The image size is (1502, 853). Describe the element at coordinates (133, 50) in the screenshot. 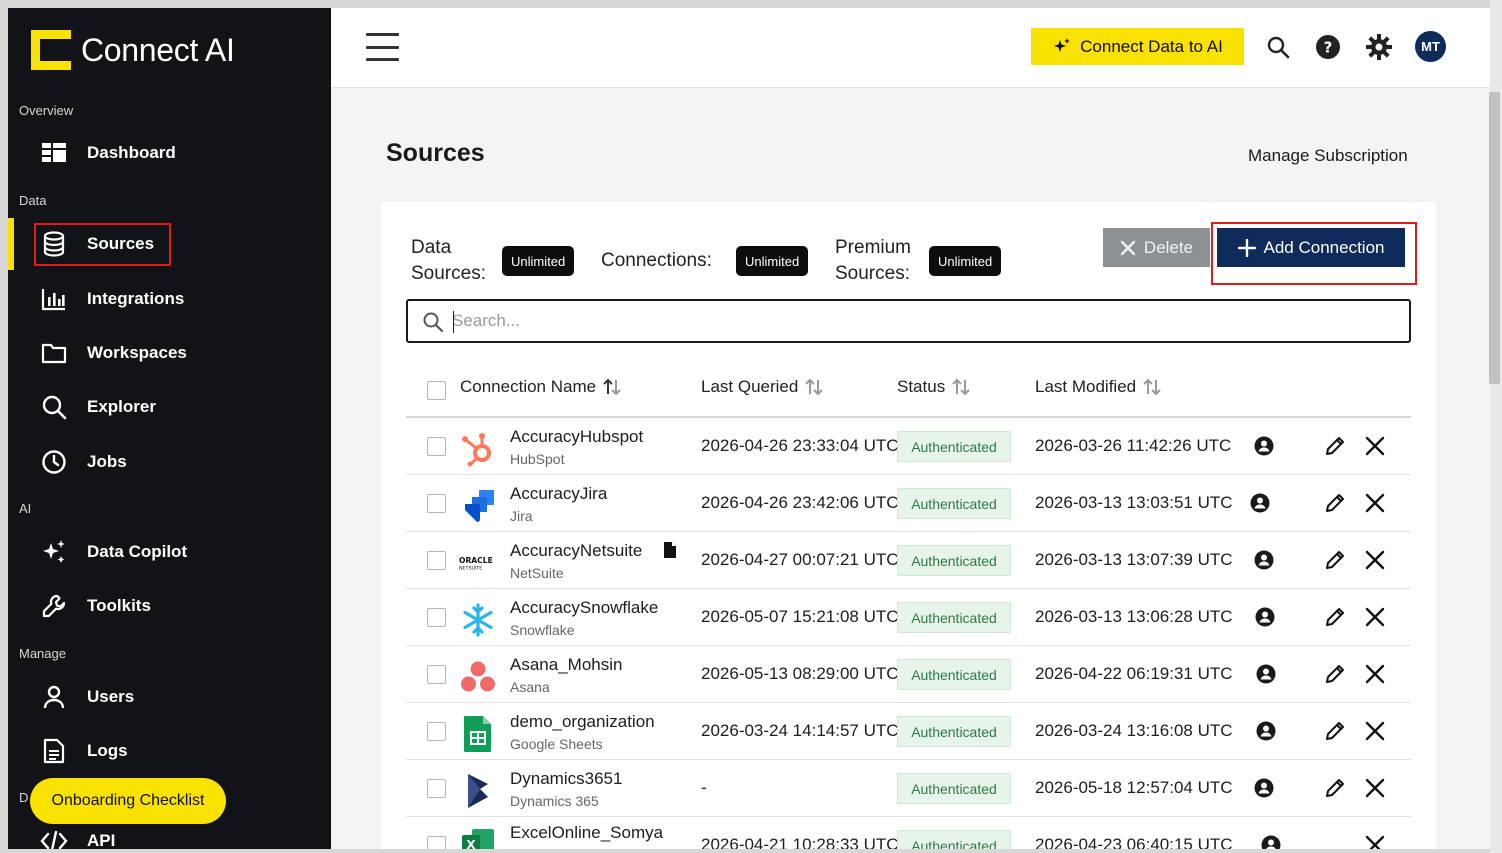

I see `app-logo: Connect AI` at that location.